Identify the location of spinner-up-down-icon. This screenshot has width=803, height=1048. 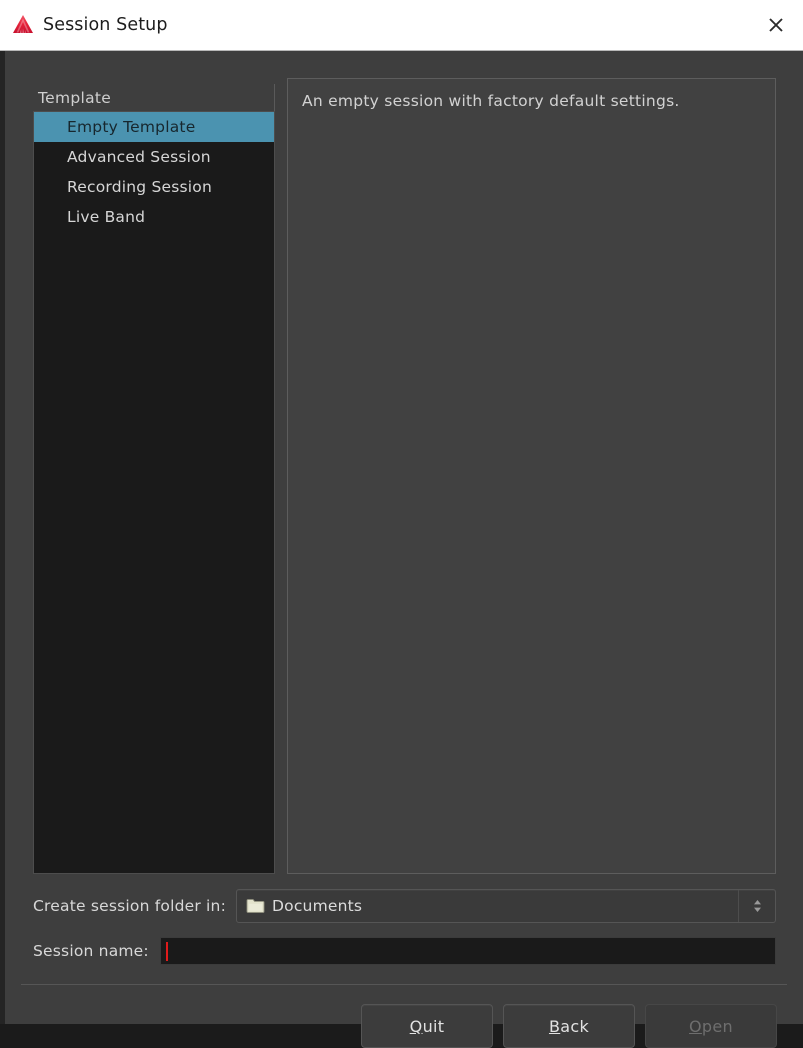
(757, 906).